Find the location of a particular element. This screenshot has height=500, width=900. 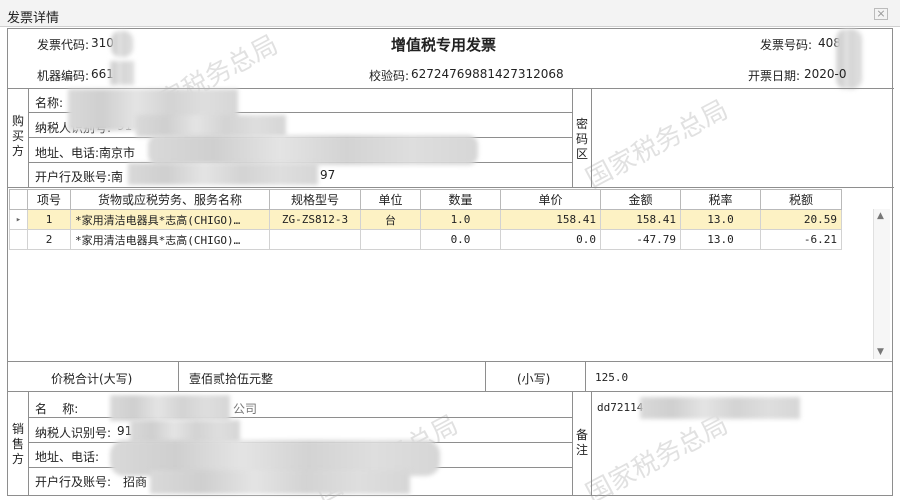

buyer-bank-label: 开户行及账号: is located at coordinates (73, 177).